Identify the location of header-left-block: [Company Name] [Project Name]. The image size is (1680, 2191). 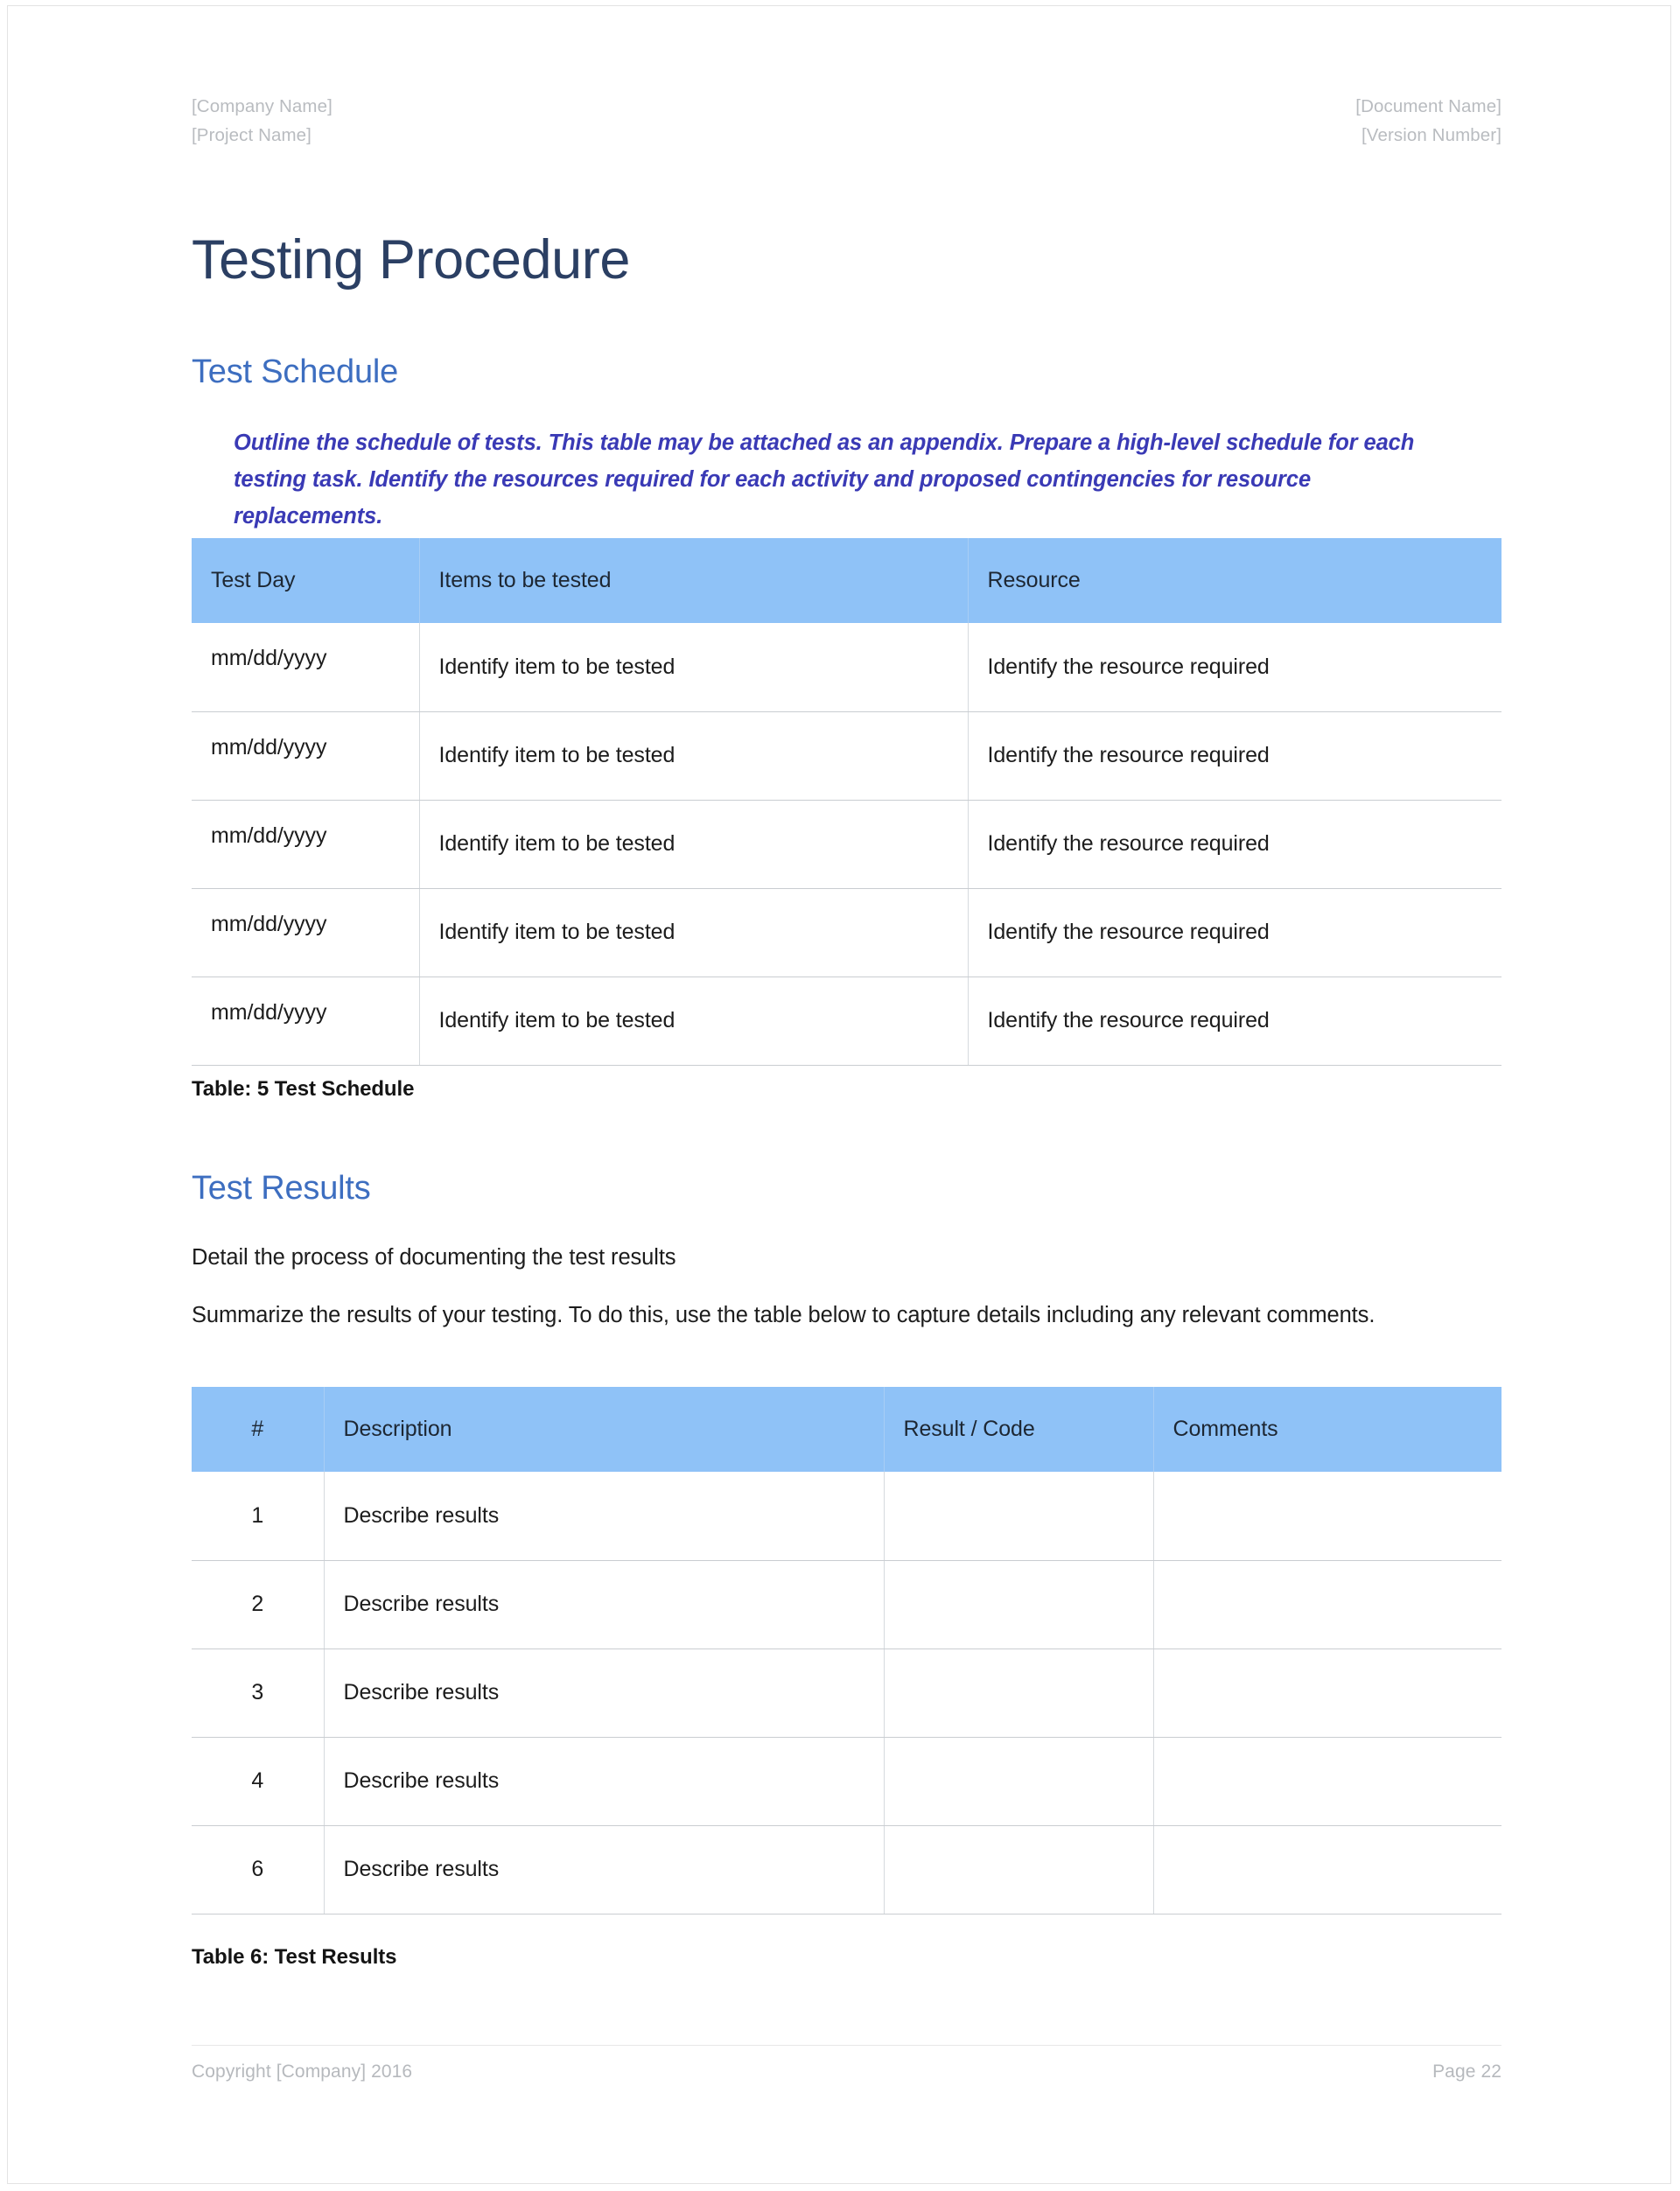
(262, 121).